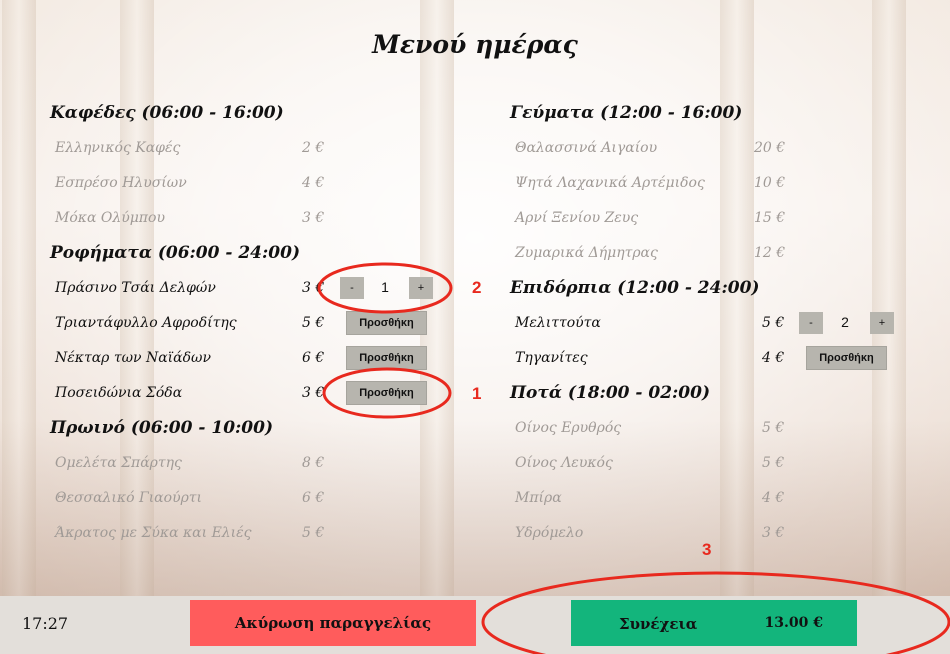  What do you see at coordinates (313, 148) in the screenshot?
I see `menu-item-price: 2 €` at bounding box center [313, 148].